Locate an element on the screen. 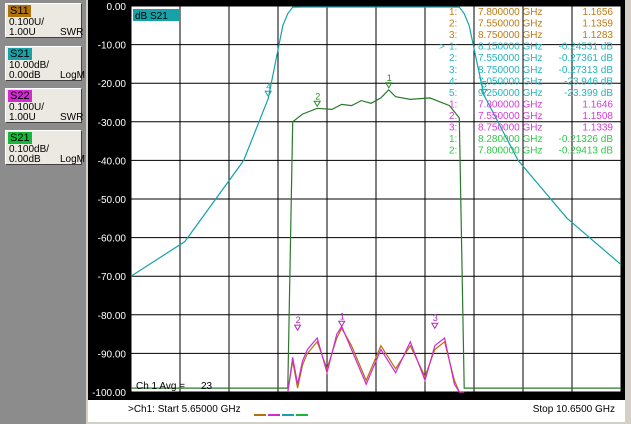  averaging-label: Ch 1 Avg = is located at coordinates (160, 386).